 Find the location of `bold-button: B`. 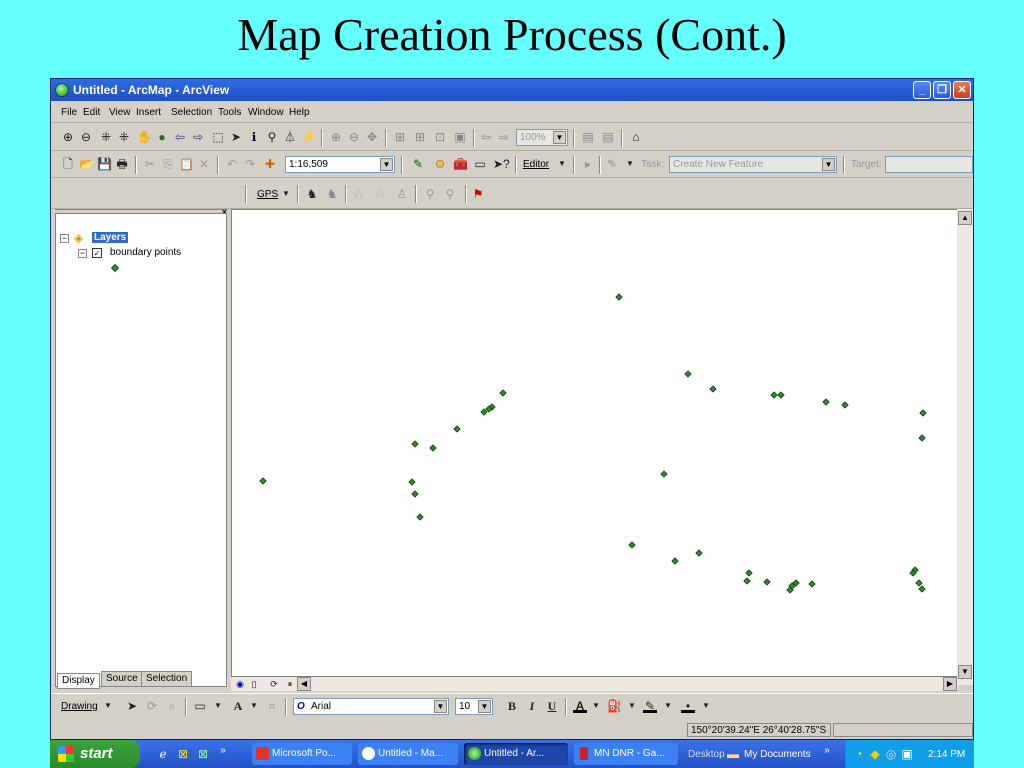

bold-button: B is located at coordinates (512, 706).